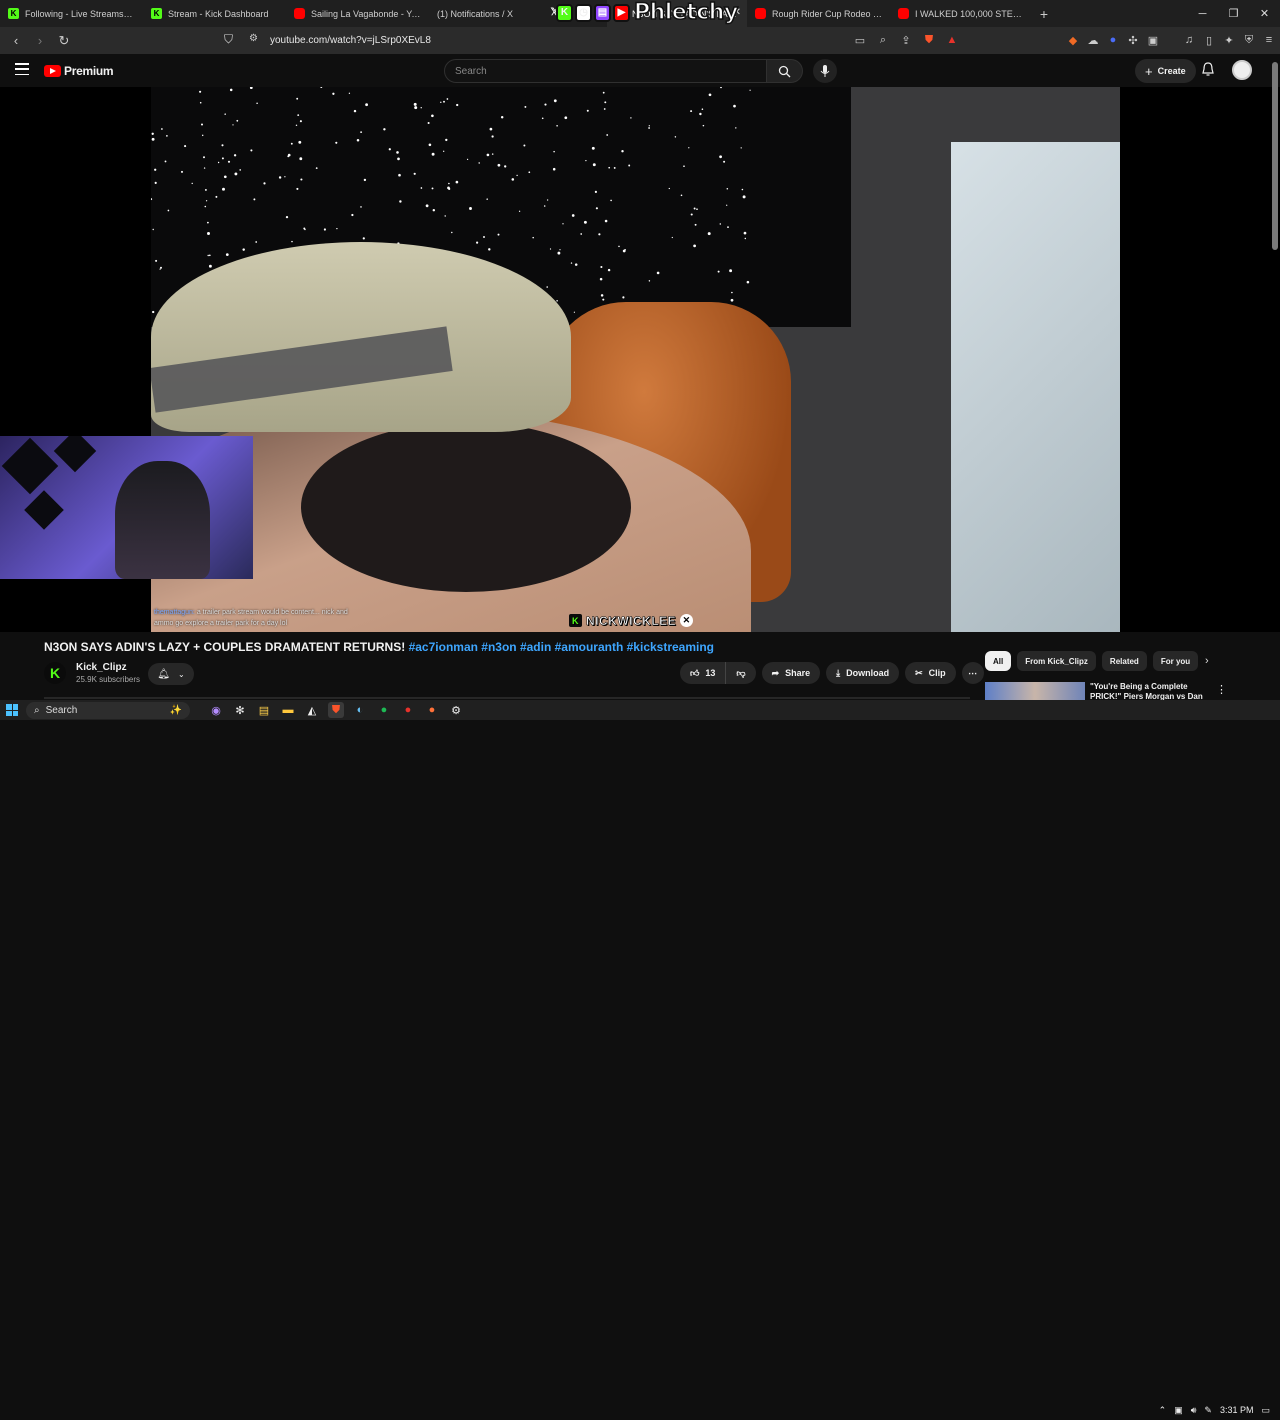 This screenshot has width=1280, height=1420. Describe the element at coordinates (1249, 40) in the screenshot. I see `vpn-icon: ⛨` at that location.